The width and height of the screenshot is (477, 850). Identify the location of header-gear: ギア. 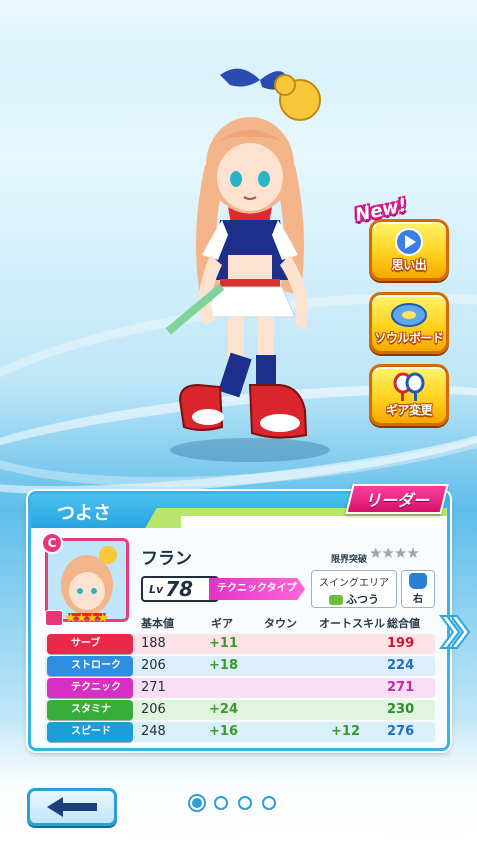
(222, 623).